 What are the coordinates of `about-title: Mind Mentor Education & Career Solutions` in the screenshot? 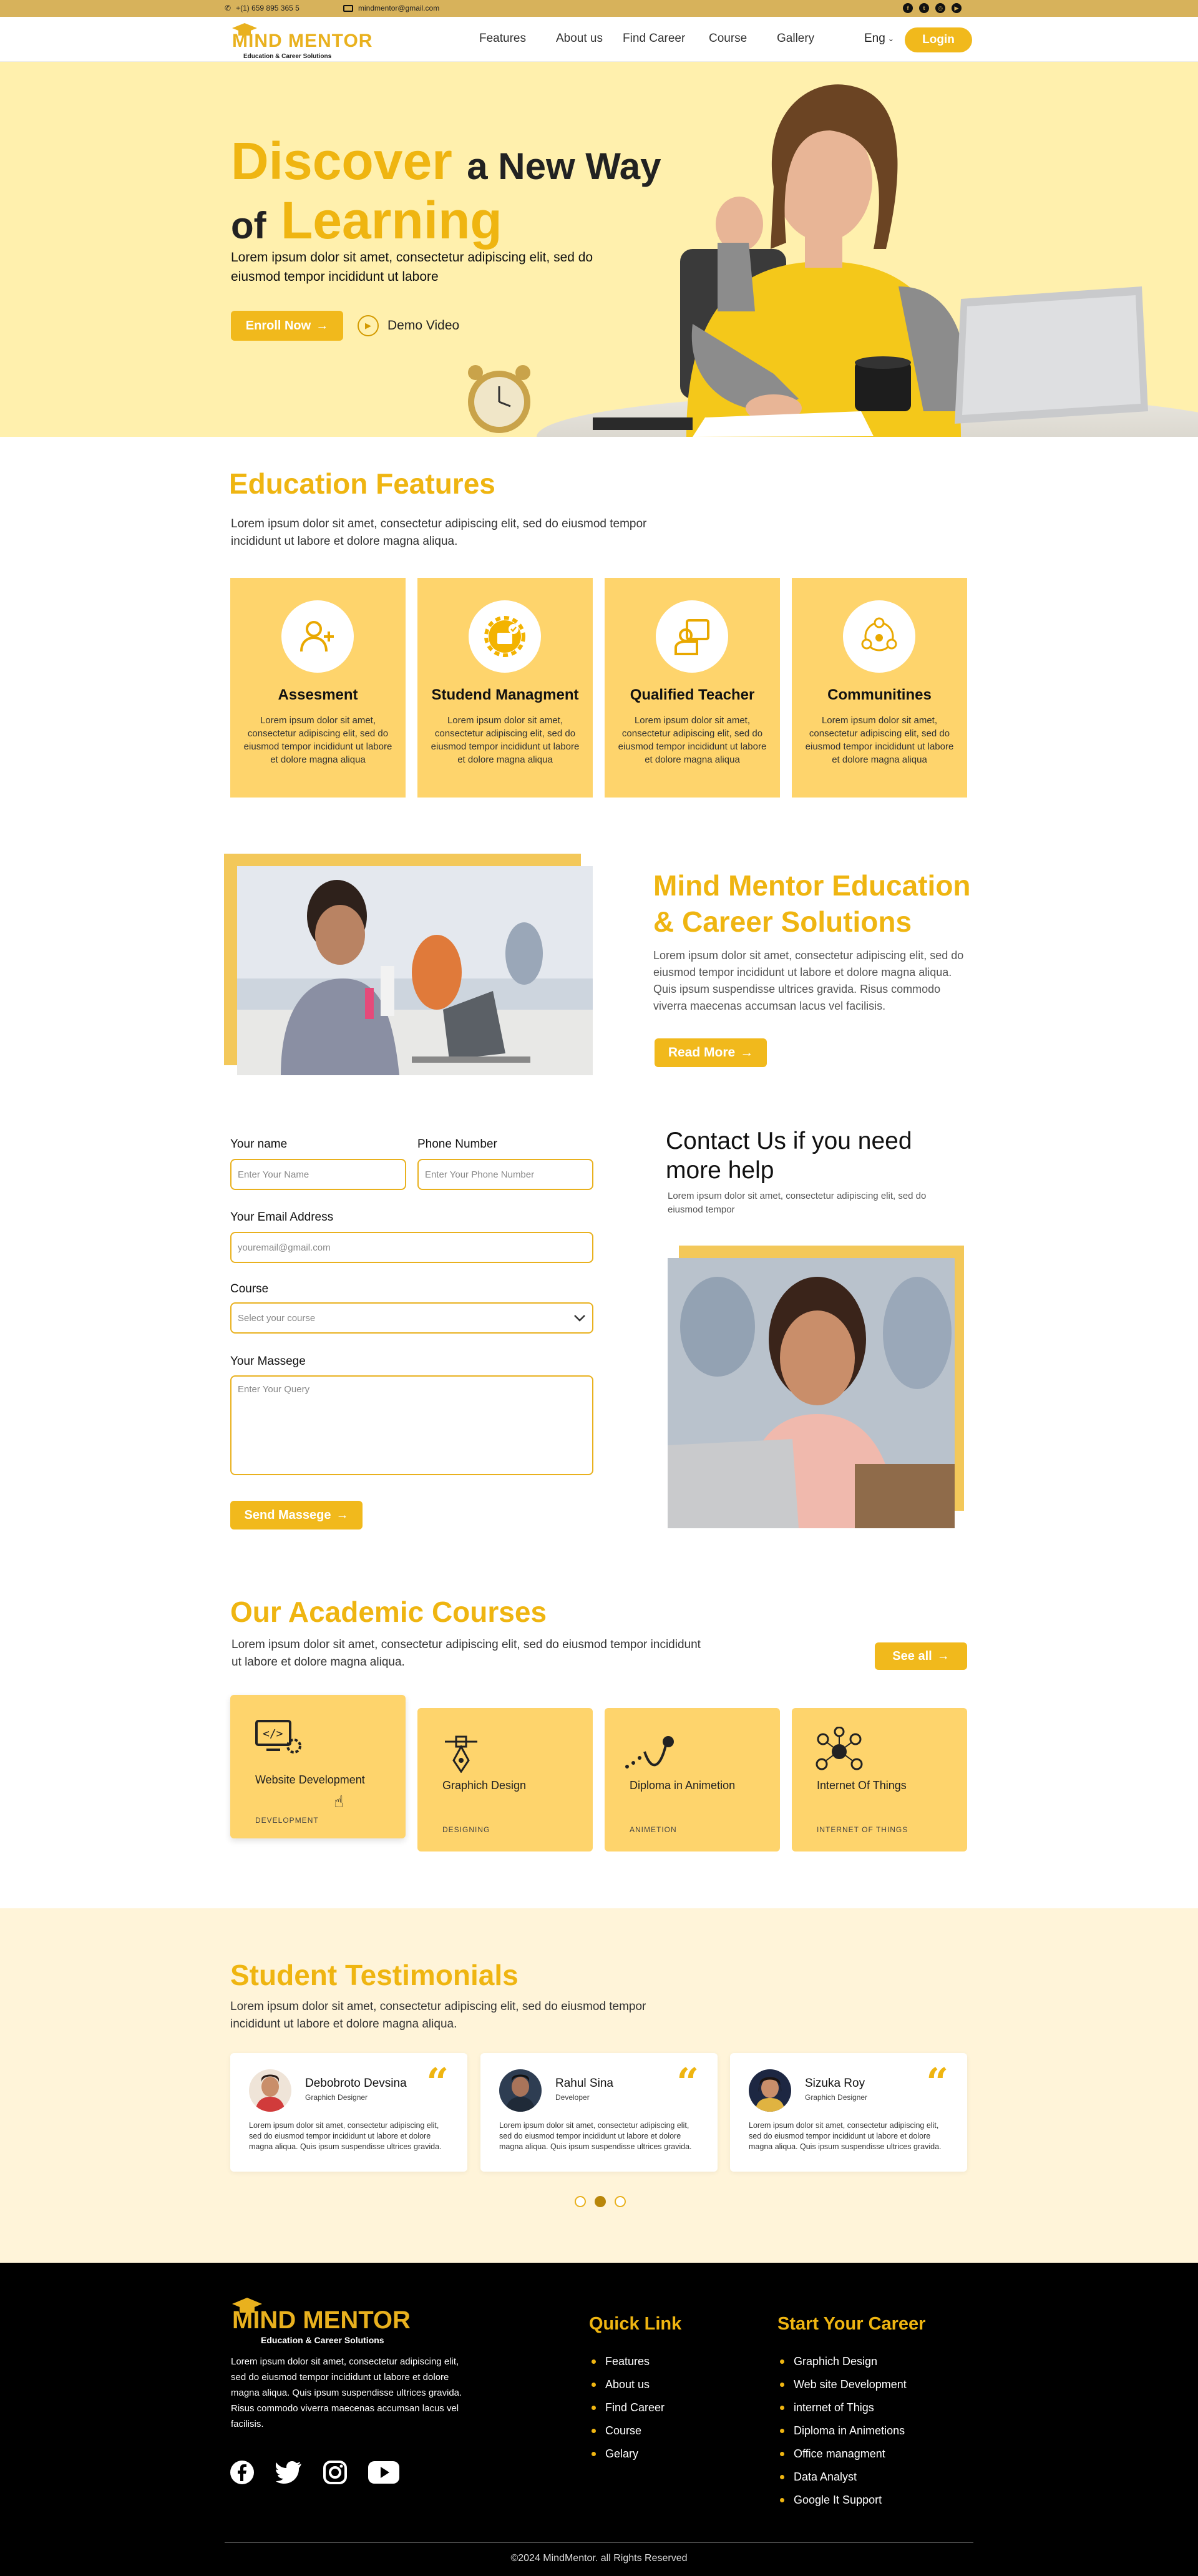 It's located at (812, 903).